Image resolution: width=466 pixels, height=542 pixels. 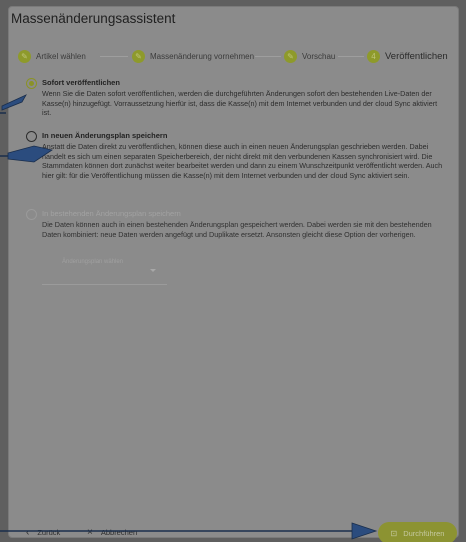 I want to click on annotation-arrow-run-button, so click(x=189, y=531).